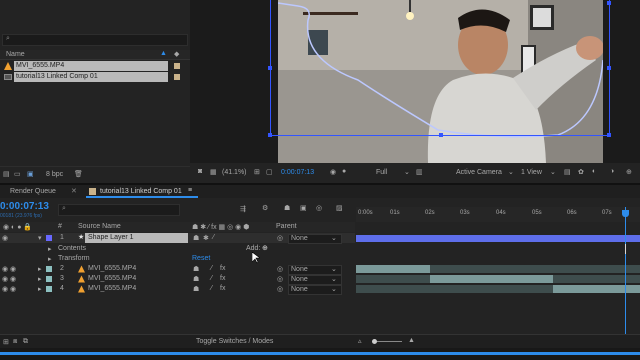 The height and width of the screenshot is (360, 640). I want to click on sort-arrow-icon: ▲, so click(163, 53).